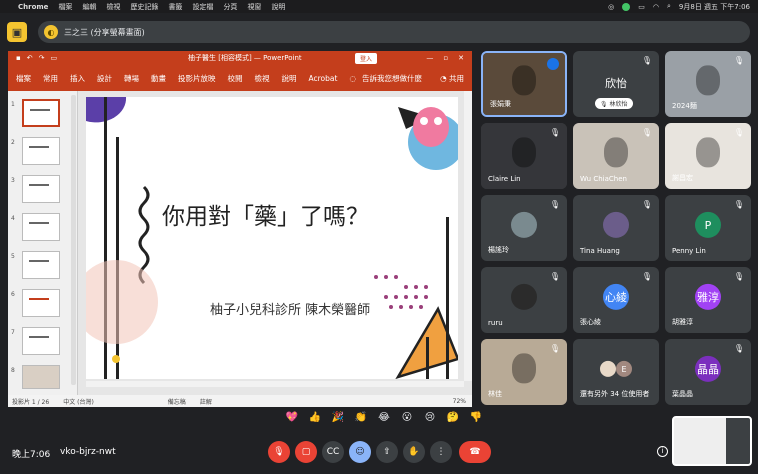 The image size is (758, 474). I want to click on ribbon-tab: Acrobat, so click(323, 78).